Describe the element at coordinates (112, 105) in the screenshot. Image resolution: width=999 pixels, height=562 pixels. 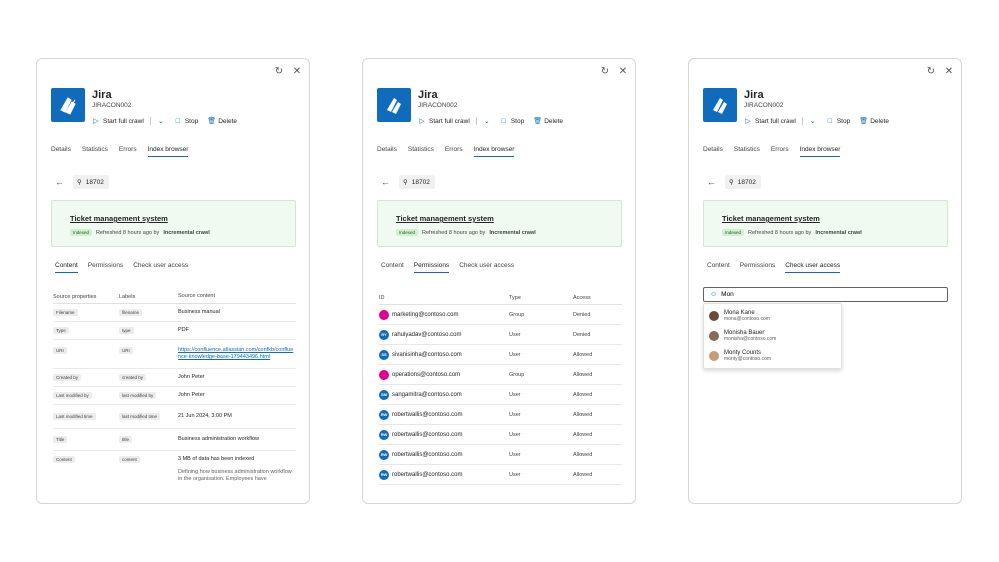
I see `connection-id: JIRACON002` at that location.